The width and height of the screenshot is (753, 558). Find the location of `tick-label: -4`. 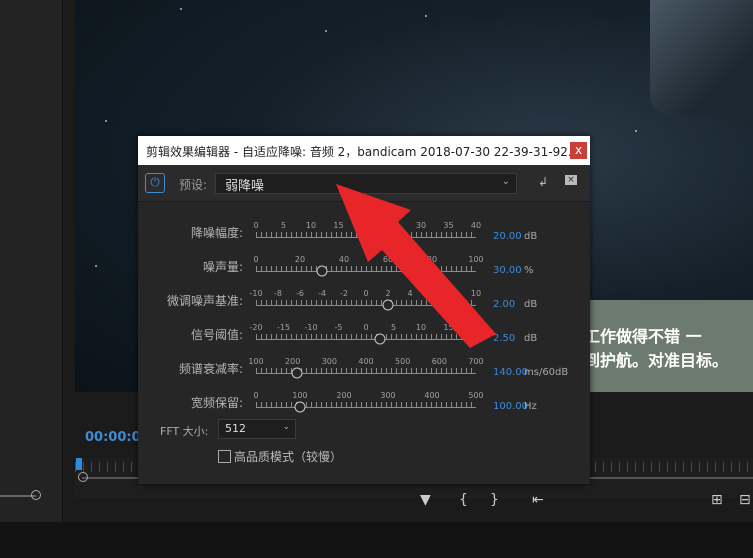

tick-label: -4 is located at coordinates (322, 293).